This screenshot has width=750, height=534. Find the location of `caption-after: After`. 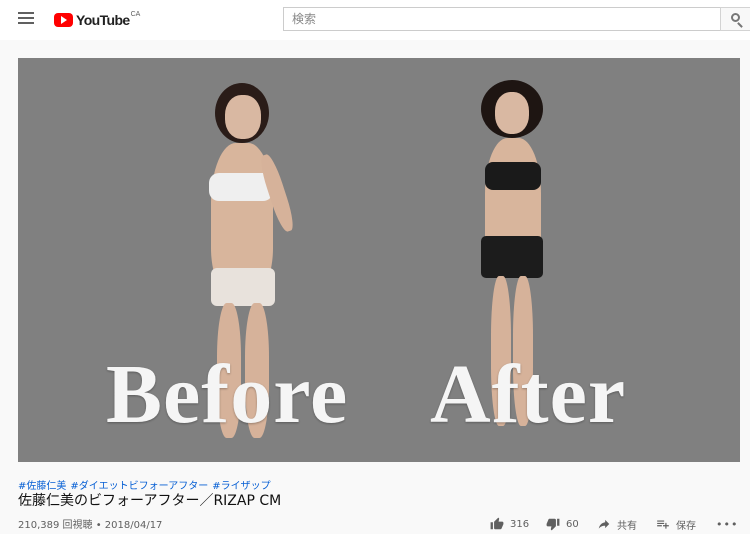

caption-after: After is located at coordinates (528, 394).